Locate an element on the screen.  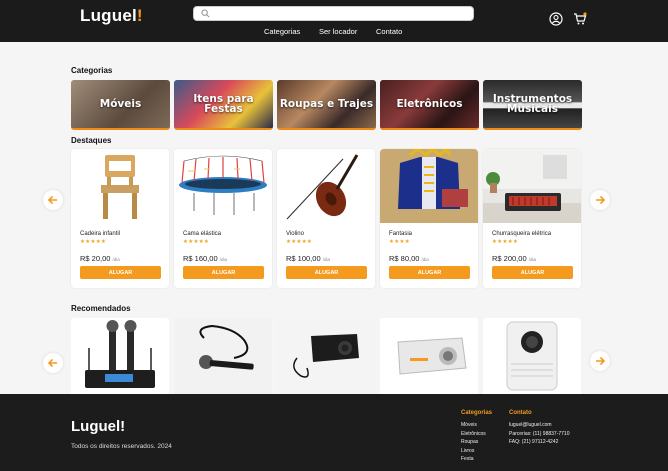
product-price: R$ 80,00 /dia is located at coordinates (409, 258).